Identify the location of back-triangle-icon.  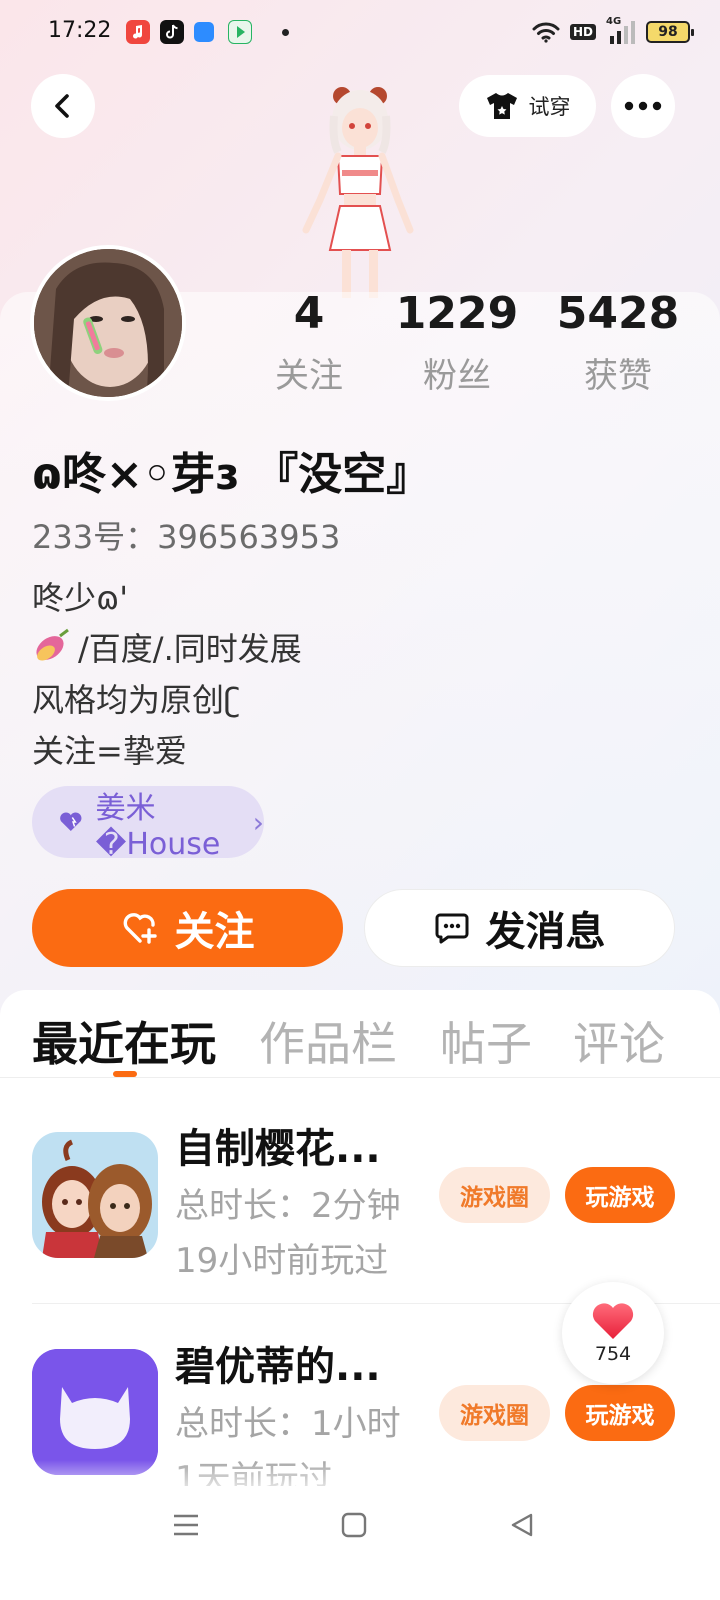
(522, 1525).